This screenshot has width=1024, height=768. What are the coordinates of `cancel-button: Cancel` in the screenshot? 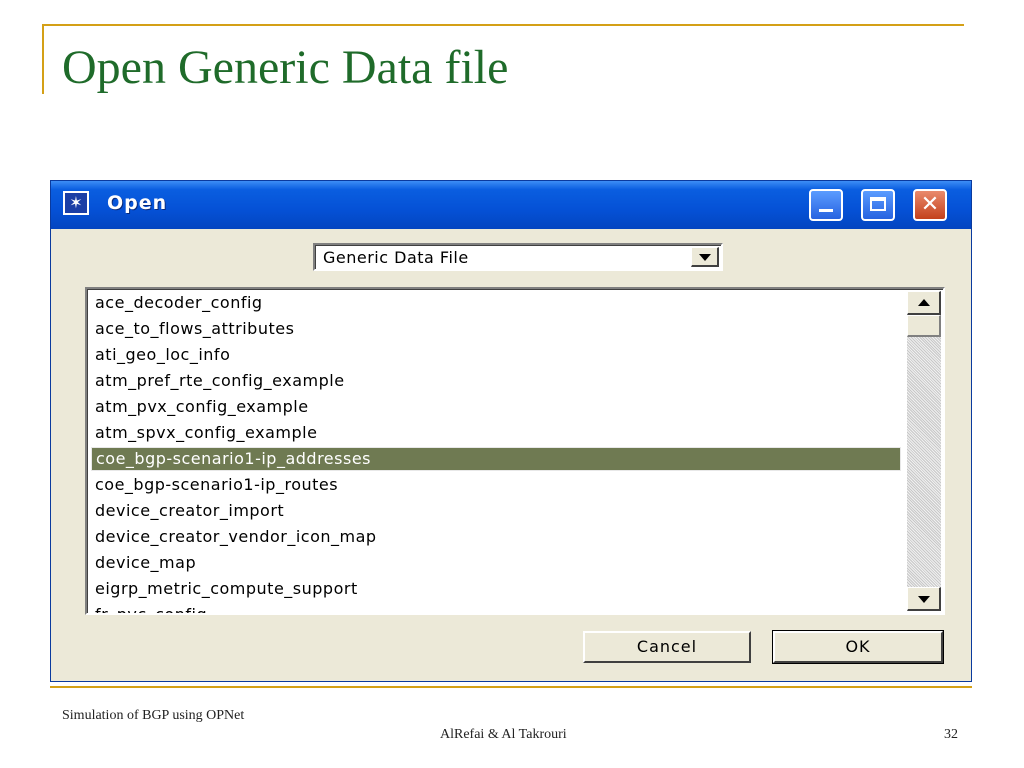 It's located at (667, 647).